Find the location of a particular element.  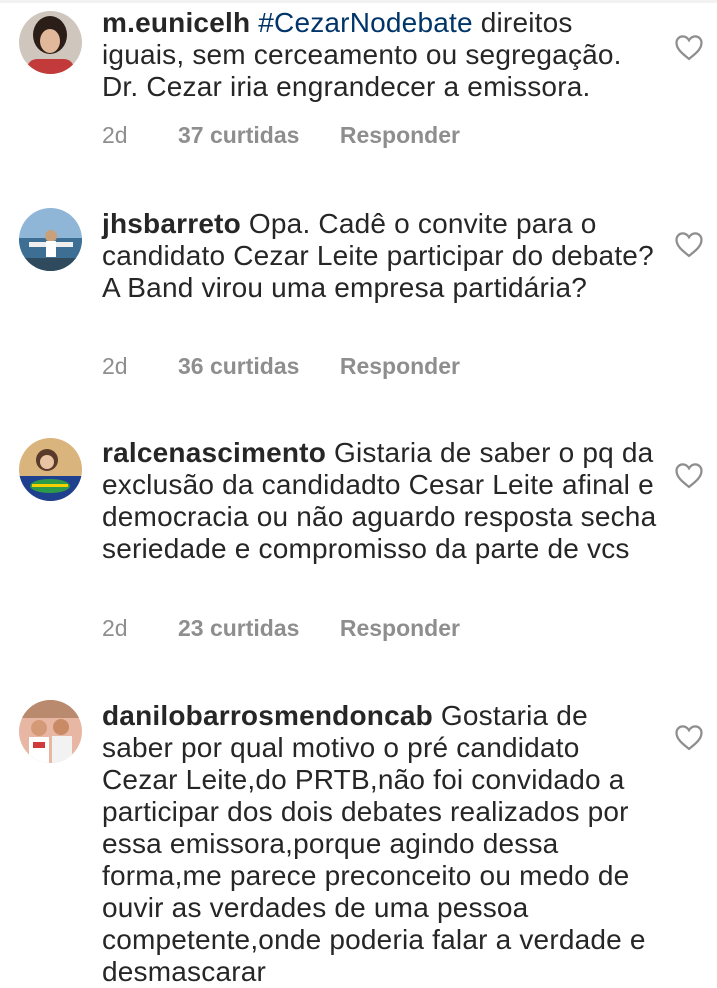

comment-username: jhsbarreto is located at coordinates (171, 223).